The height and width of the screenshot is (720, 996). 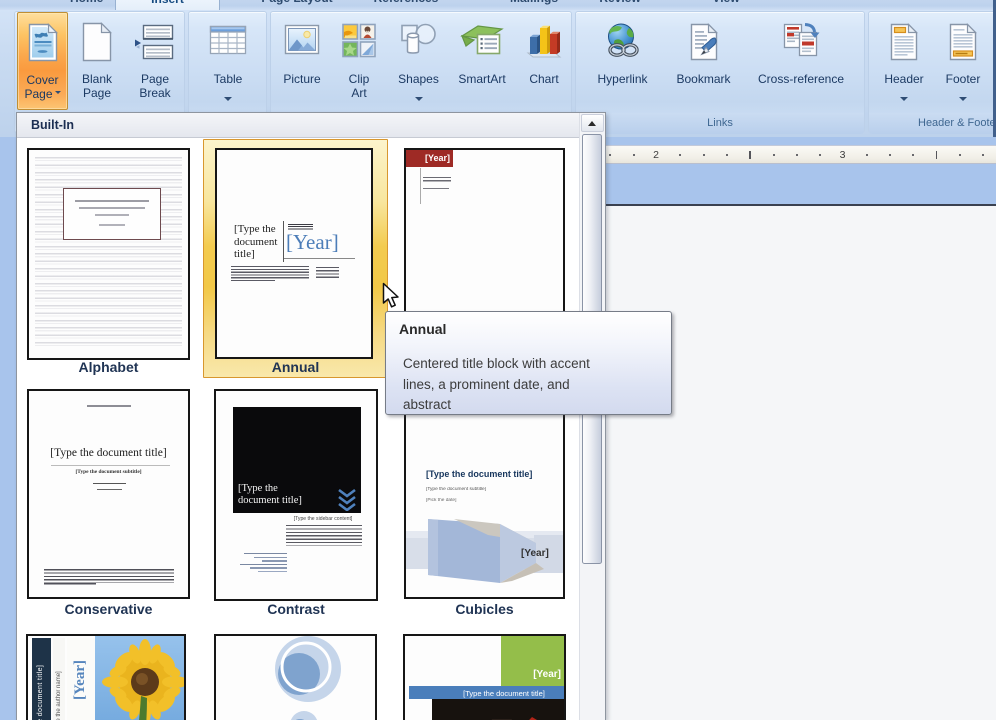 I want to click on tab-home-label: Home, so click(x=86, y=2).